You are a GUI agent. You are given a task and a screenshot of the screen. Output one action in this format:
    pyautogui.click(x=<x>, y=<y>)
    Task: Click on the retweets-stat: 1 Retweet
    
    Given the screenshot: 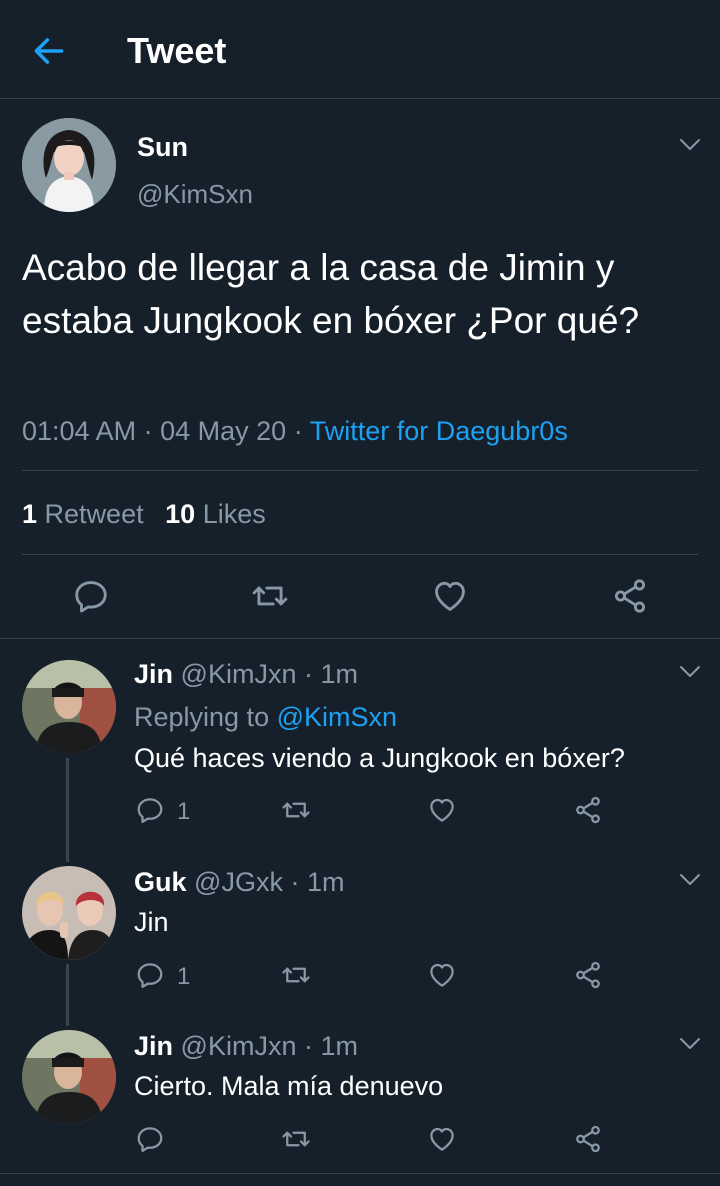 What is the action you would take?
    pyautogui.click(x=86, y=514)
    